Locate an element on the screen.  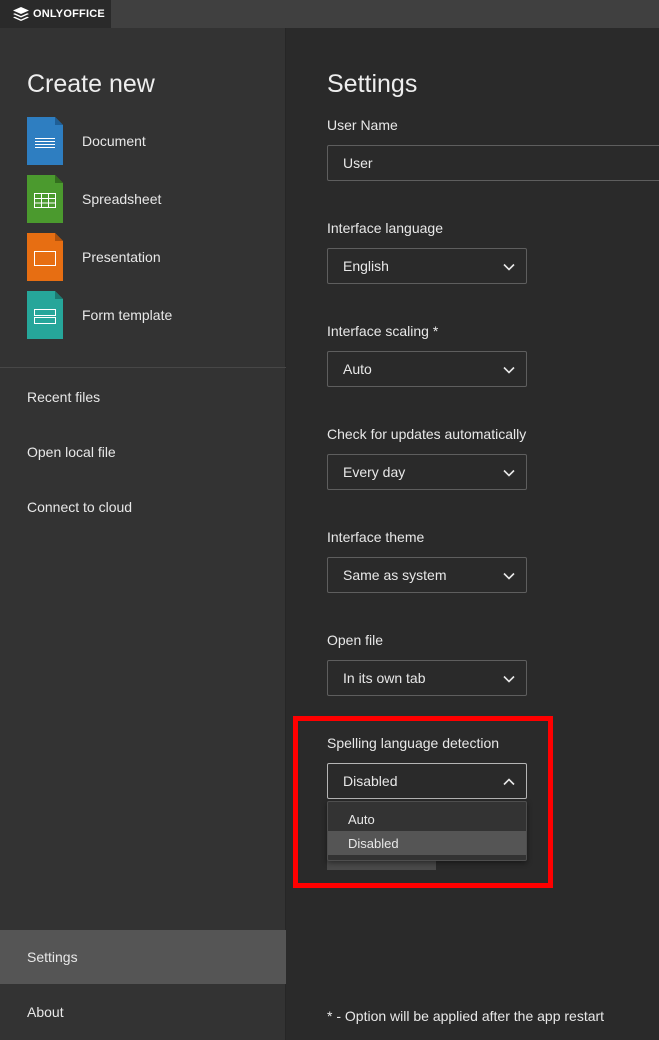
create-item-label: Document is located at coordinates (114, 141).